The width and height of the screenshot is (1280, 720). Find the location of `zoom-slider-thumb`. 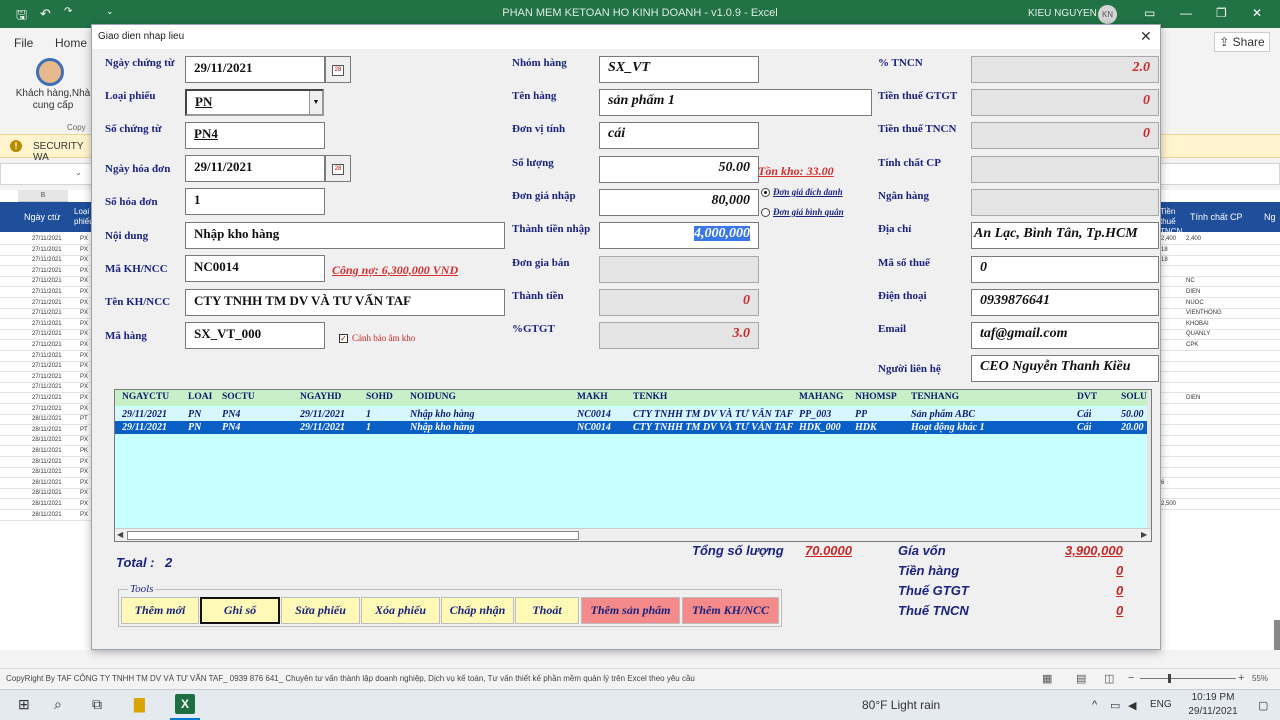

zoom-slider-thumb is located at coordinates (1169, 678).